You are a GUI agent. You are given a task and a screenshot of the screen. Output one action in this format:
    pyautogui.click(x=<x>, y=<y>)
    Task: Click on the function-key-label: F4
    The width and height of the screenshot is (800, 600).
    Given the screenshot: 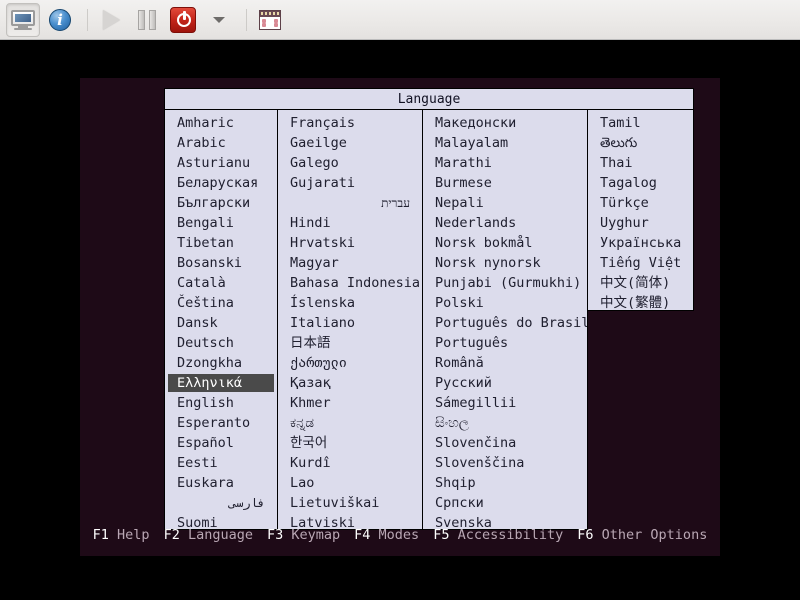 What is the action you would take?
    pyautogui.click(x=362, y=535)
    